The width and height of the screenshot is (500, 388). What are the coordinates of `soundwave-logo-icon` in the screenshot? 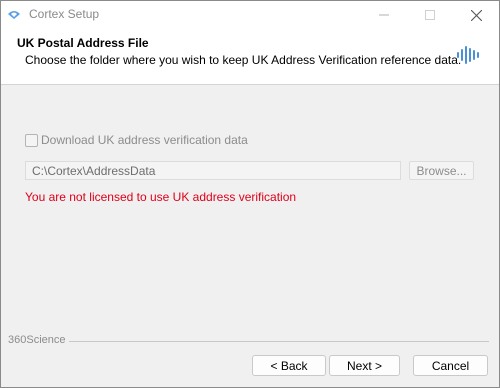 It's located at (468, 55).